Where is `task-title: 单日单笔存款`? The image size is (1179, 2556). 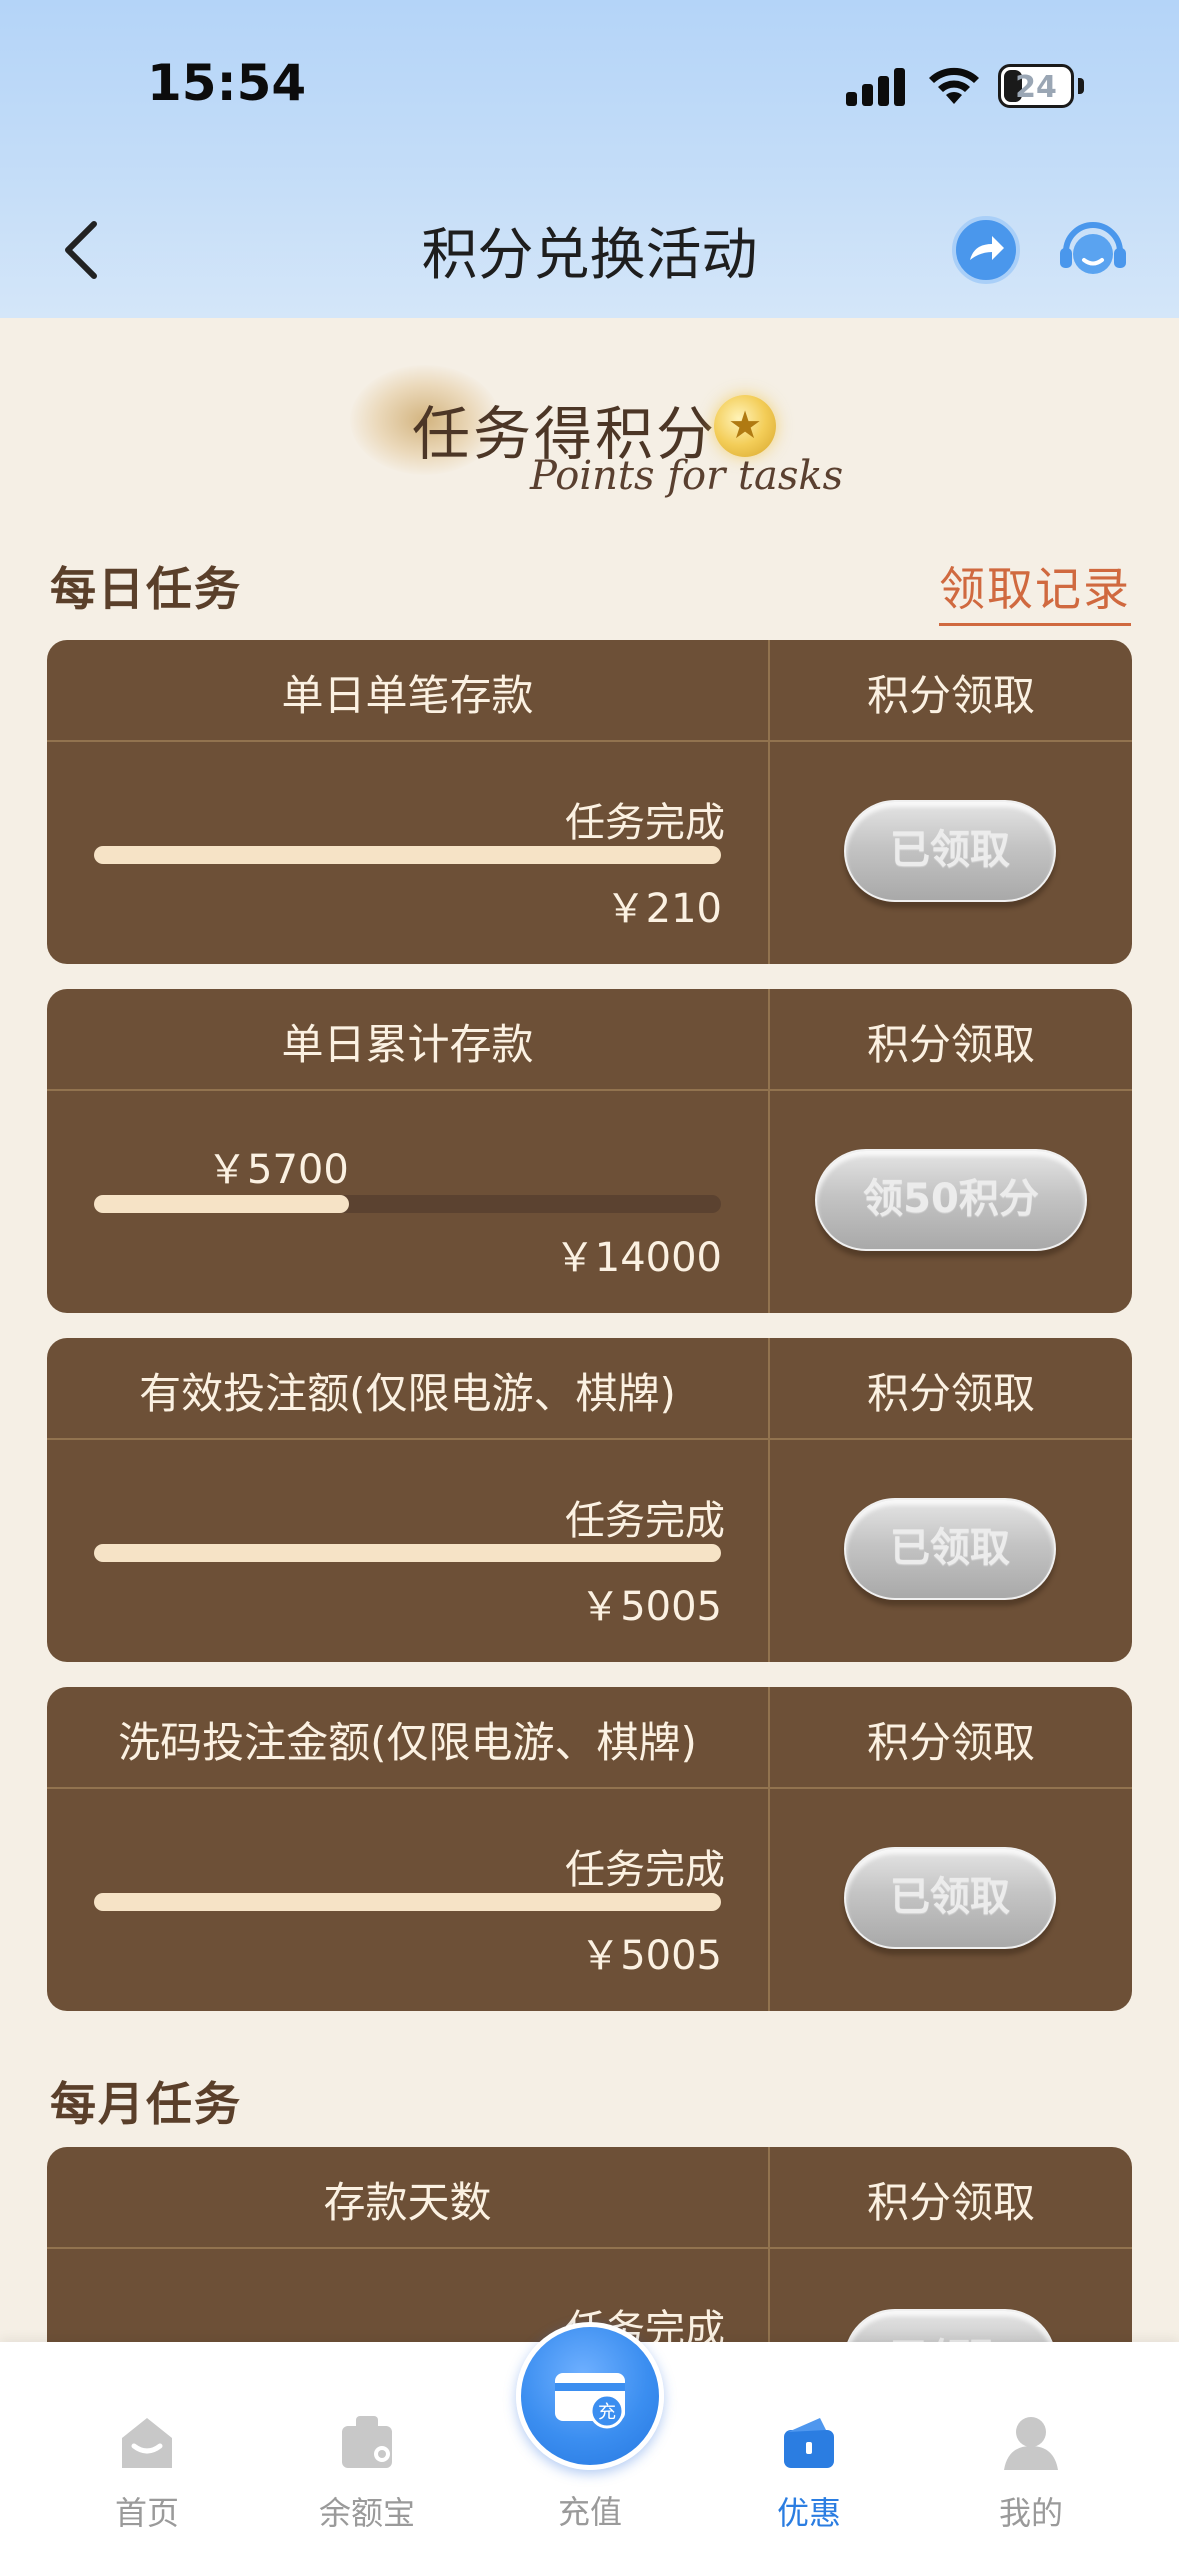
task-title: 单日单笔存款 is located at coordinates (407, 695).